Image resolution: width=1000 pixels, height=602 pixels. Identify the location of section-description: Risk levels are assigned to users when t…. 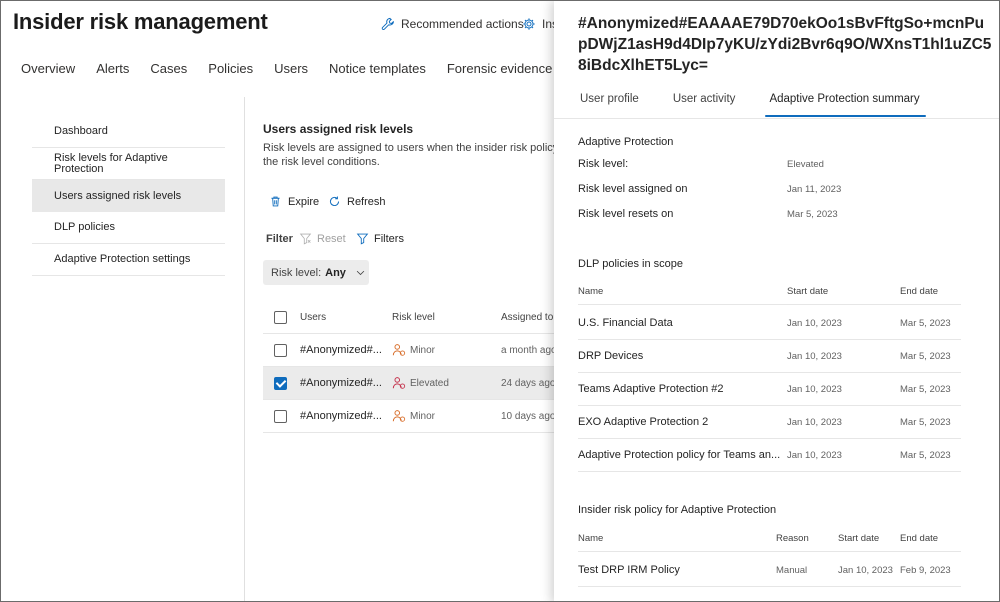
(415, 155).